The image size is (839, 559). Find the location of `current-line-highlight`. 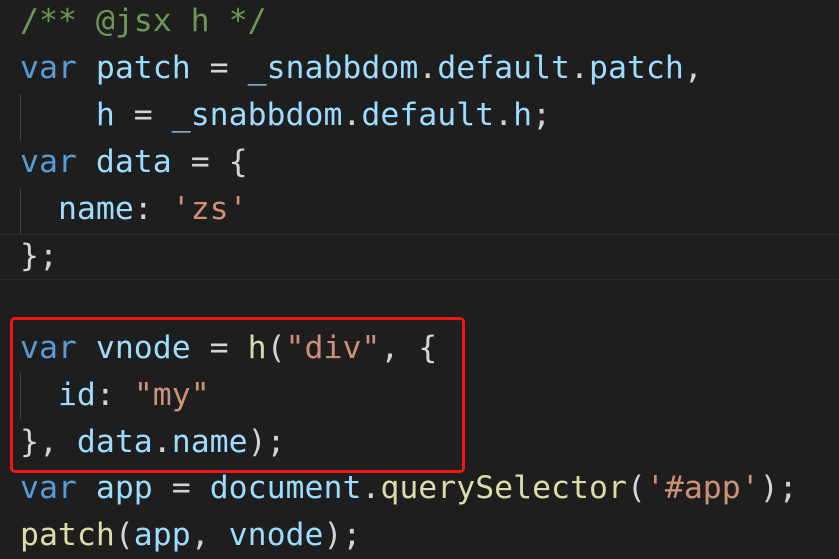

current-line-highlight is located at coordinates (419, 257).